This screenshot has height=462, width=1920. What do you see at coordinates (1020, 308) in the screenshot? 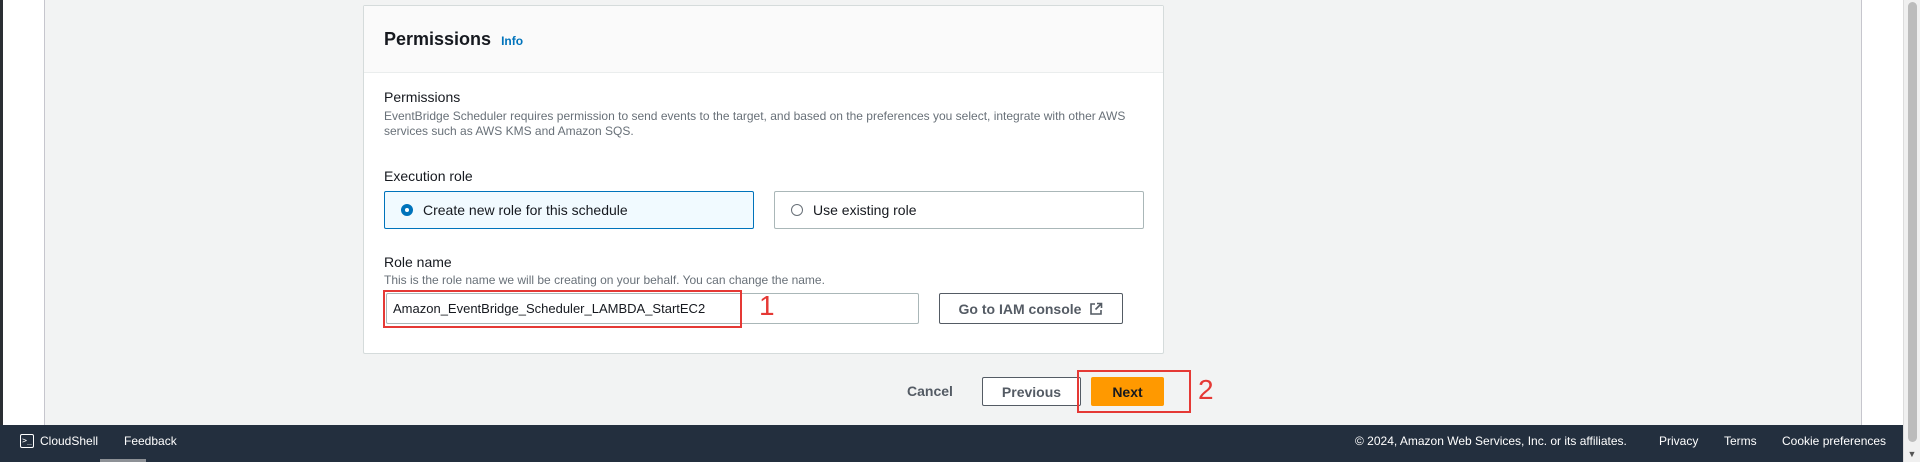
I see `iam-button-label: Go to IAM console` at bounding box center [1020, 308].